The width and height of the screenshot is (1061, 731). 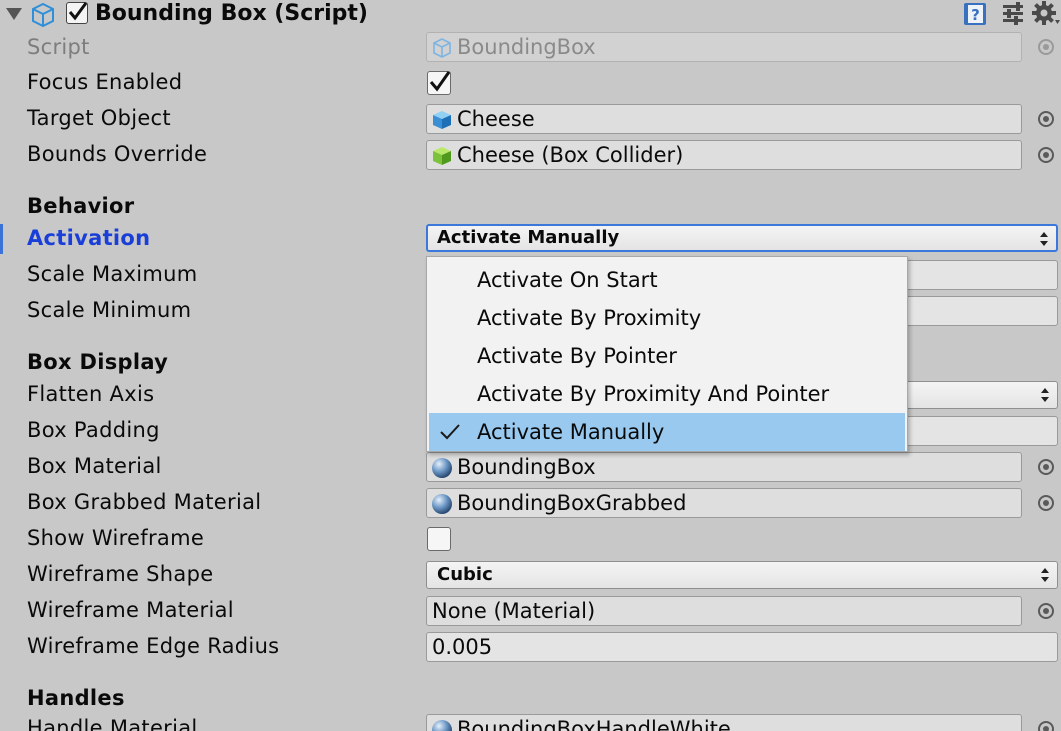 What do you see at coordinates (120, 574) in the screenshot?
I see `wireframe-shape-label: Wireframe Shape` at bounding box center [120, 574].